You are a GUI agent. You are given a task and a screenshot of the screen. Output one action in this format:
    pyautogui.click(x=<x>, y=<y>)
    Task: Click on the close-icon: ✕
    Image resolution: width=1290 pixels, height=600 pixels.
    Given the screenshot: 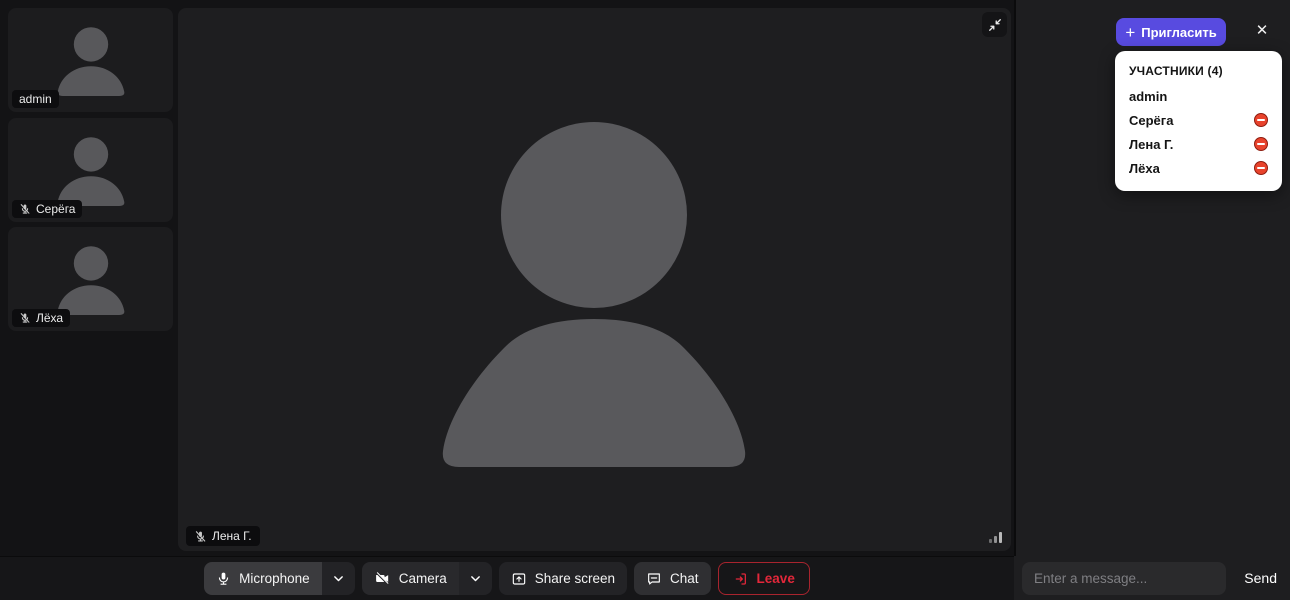 What is the action you would take?
    pyautogui.click(x=1262, y=30)
    